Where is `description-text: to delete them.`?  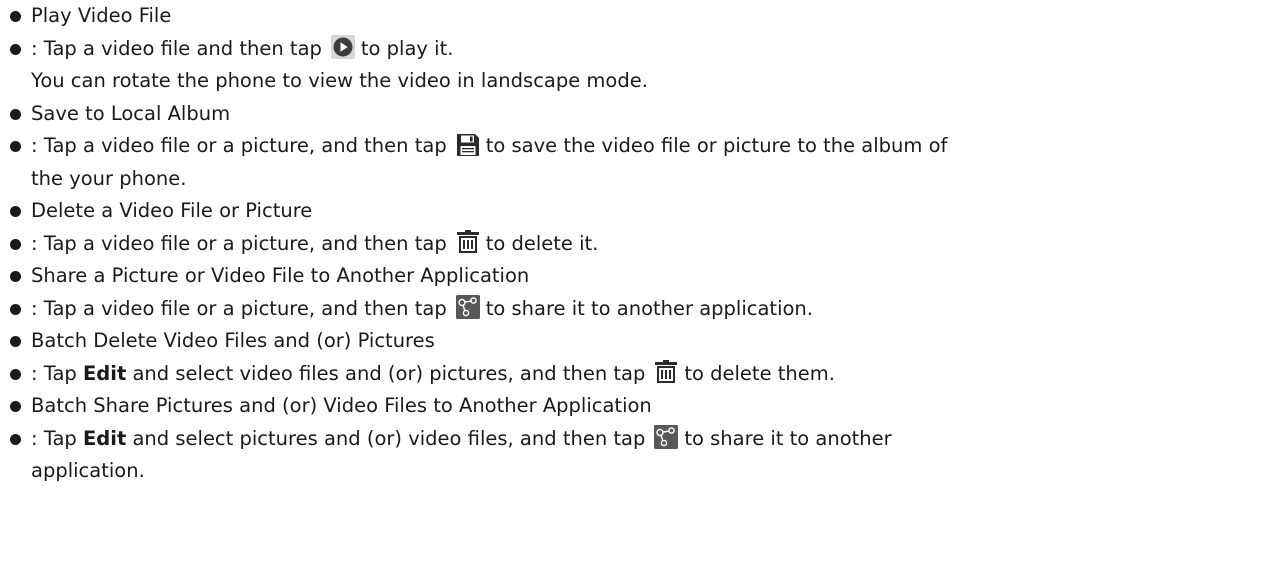
description-text: to delete them. is located at coordinates (759, 373).